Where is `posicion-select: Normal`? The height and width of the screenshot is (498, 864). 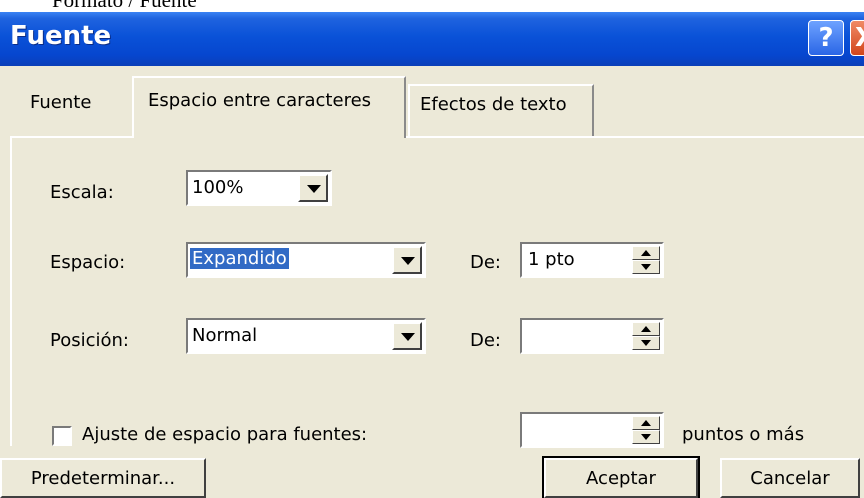 posicion-select: Normal is located at coordinates (306, 336).